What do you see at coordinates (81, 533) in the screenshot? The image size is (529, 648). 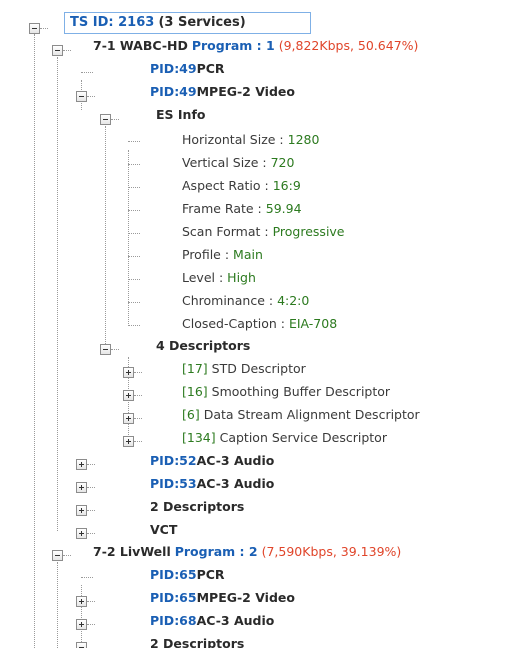 I see `expand-toggle-vct` at bounding box center [81, 533].